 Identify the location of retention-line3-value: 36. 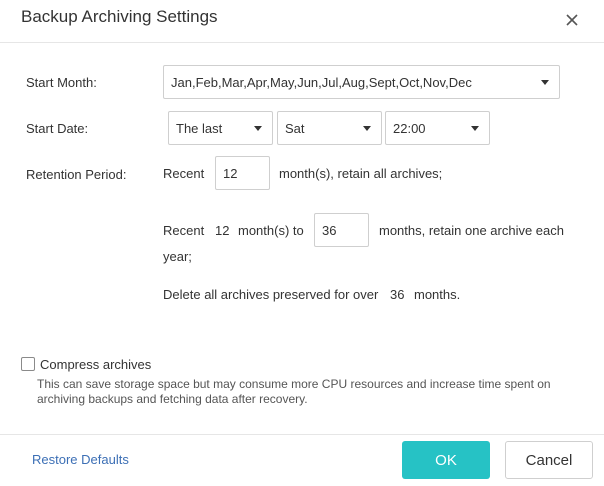
(397, 294).